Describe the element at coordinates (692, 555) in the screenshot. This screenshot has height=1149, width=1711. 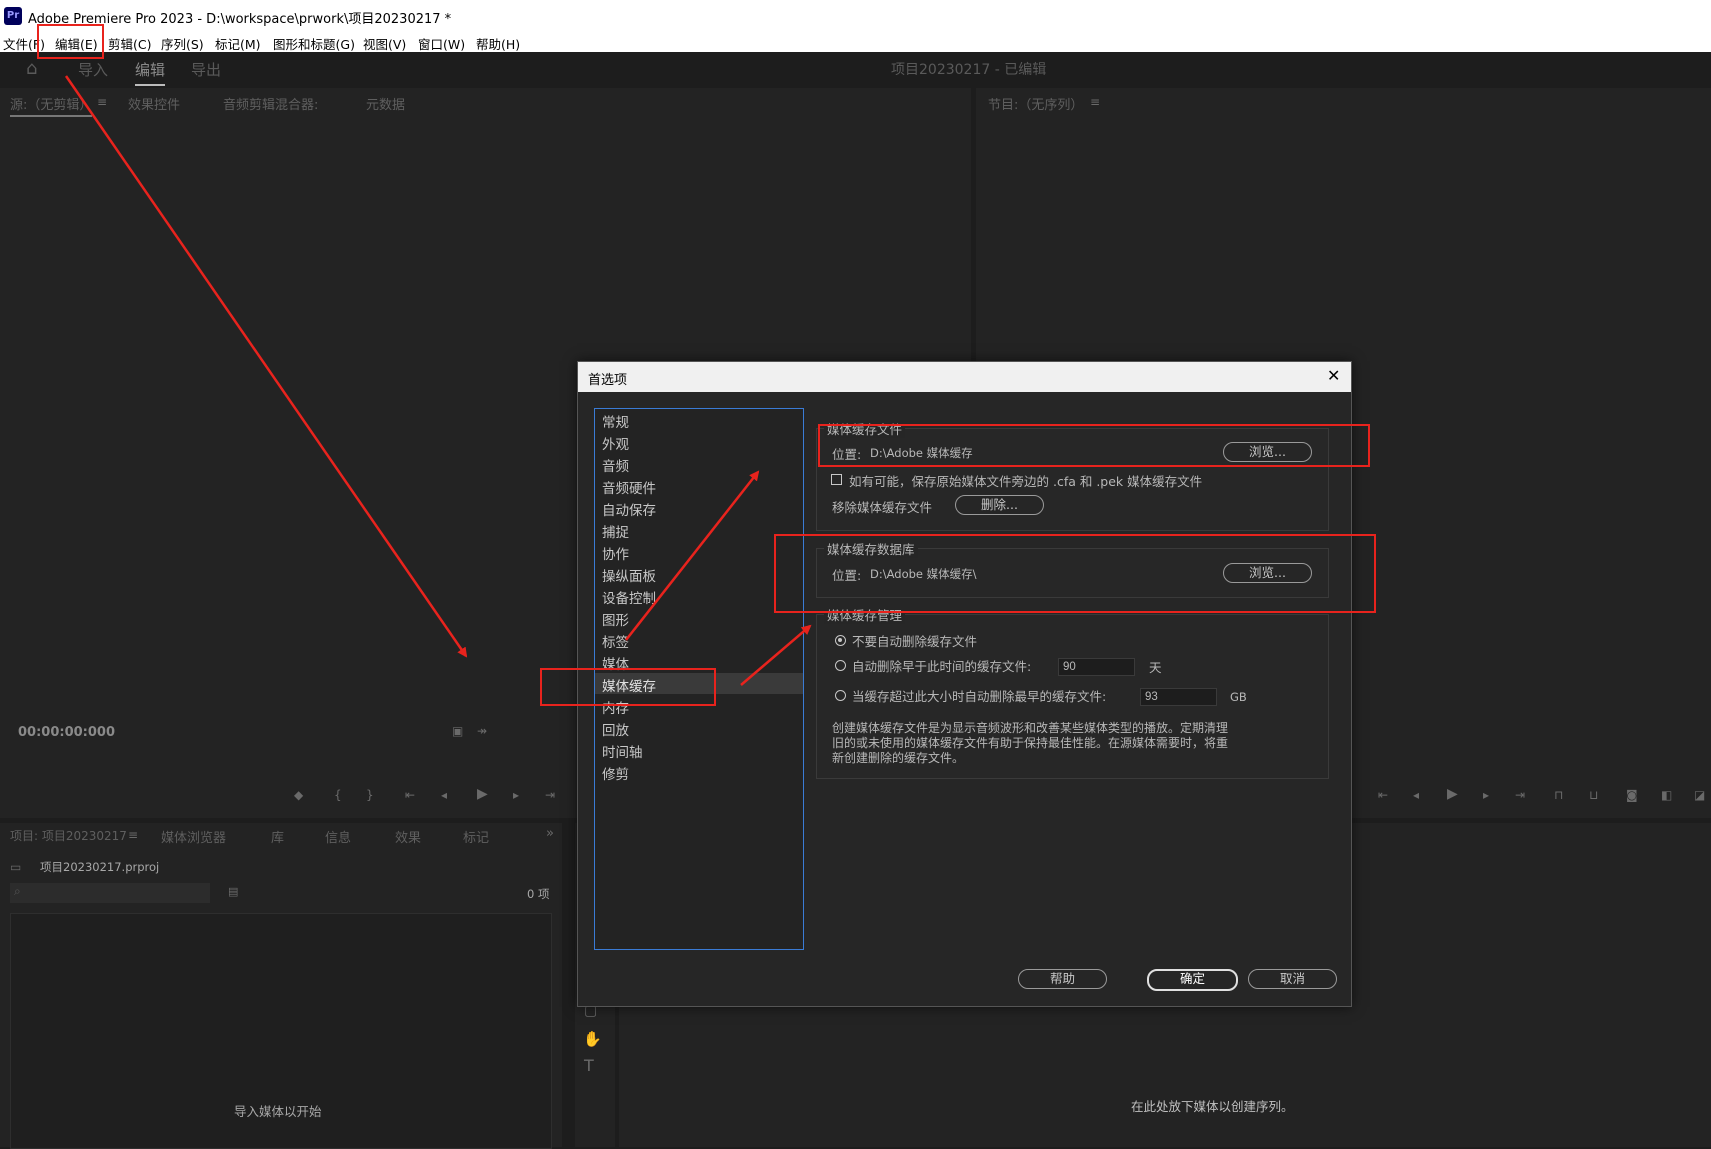
I see `arrow-category-to-cache-files` at that location.